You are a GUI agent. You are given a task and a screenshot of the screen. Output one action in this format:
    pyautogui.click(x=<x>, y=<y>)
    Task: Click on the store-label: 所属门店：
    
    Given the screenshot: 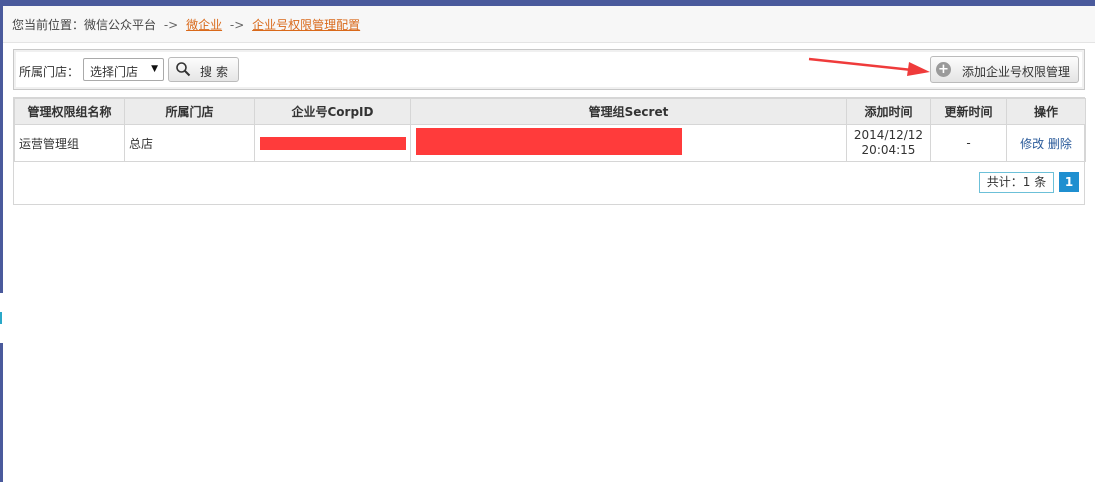 What is the action you would take?
    pyautogui.click(x=49, y=72)
    